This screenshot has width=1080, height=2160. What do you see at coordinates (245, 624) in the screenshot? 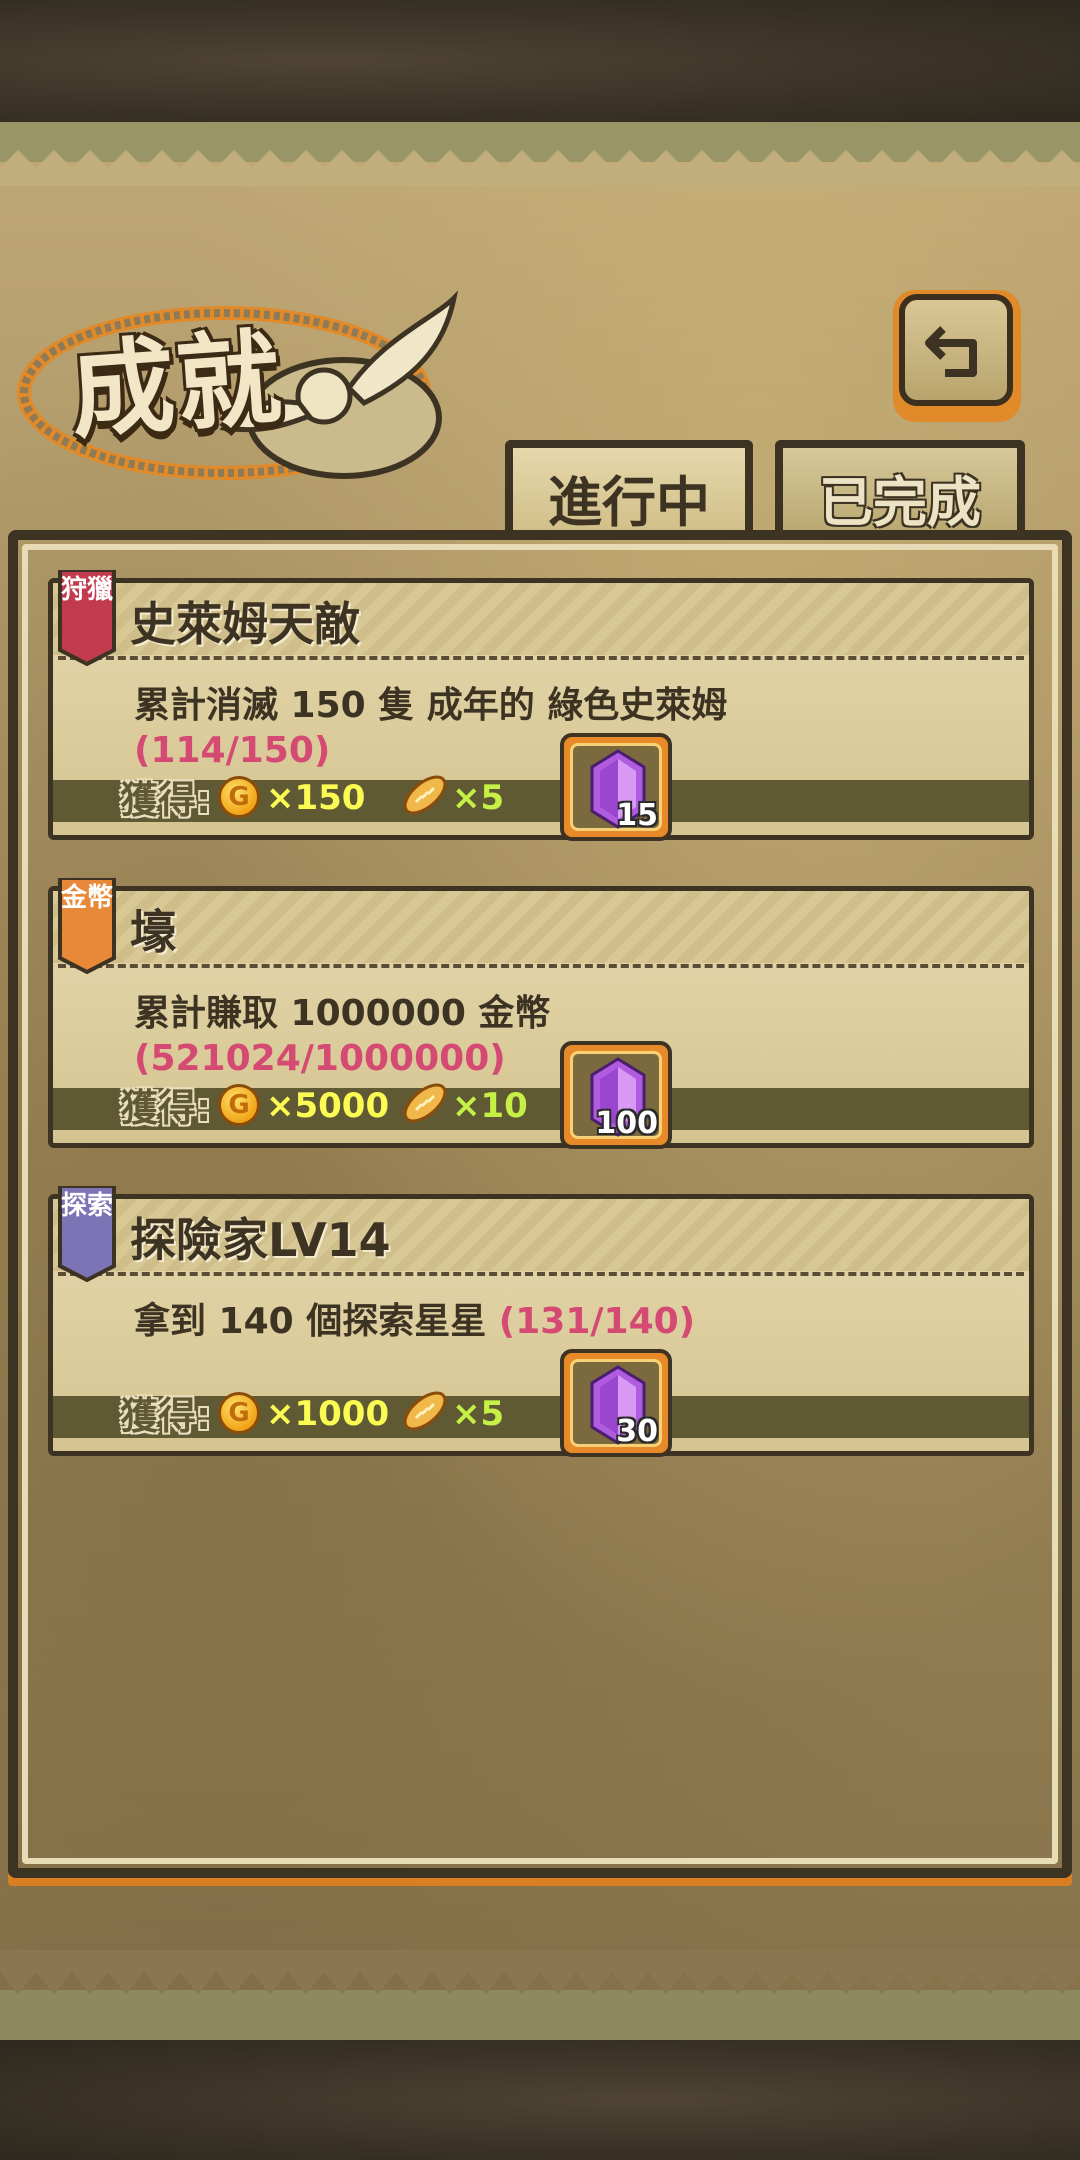
I see `achievement-name: 史萊姆天敵` at bounding box center [245, 624].